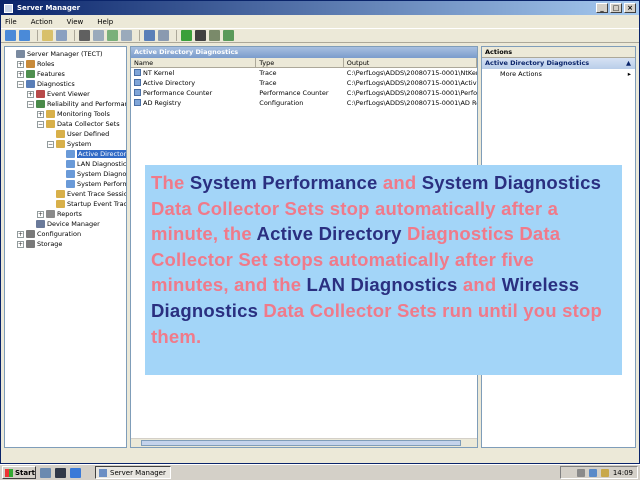 The image size is (640, 480). I want to click on properties-icon, so click(98, 35).